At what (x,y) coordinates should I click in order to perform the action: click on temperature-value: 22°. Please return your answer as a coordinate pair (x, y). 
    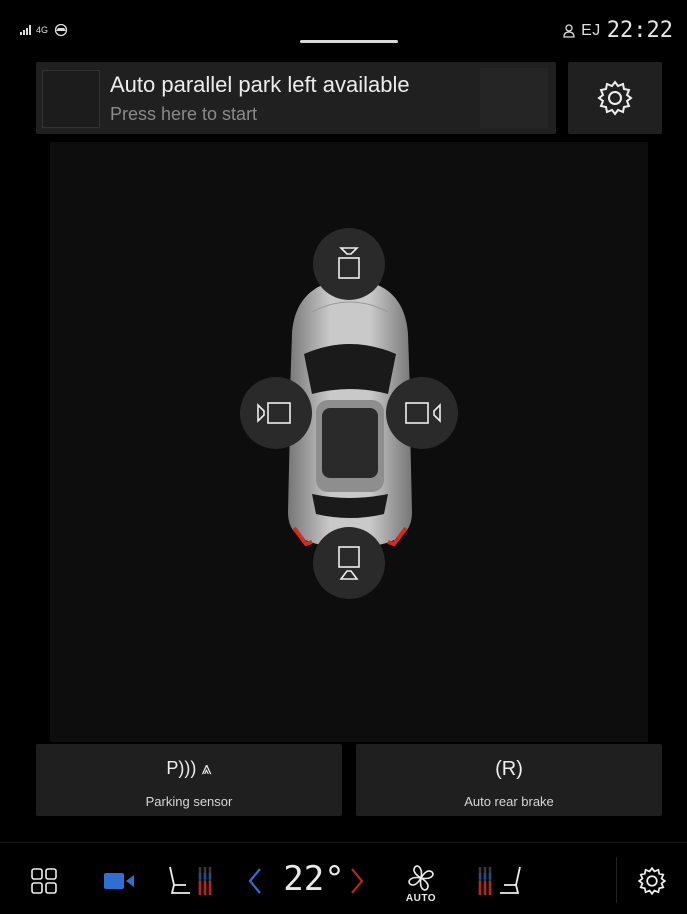
    Looking at the image, I should click on (314, 879).